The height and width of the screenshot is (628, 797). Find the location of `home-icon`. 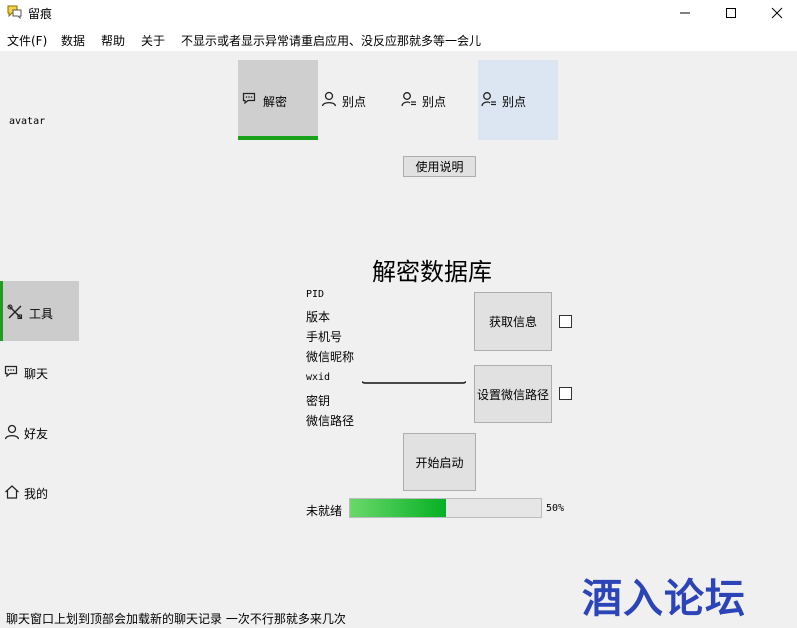

home-icon is located at coordinates (12, 492).